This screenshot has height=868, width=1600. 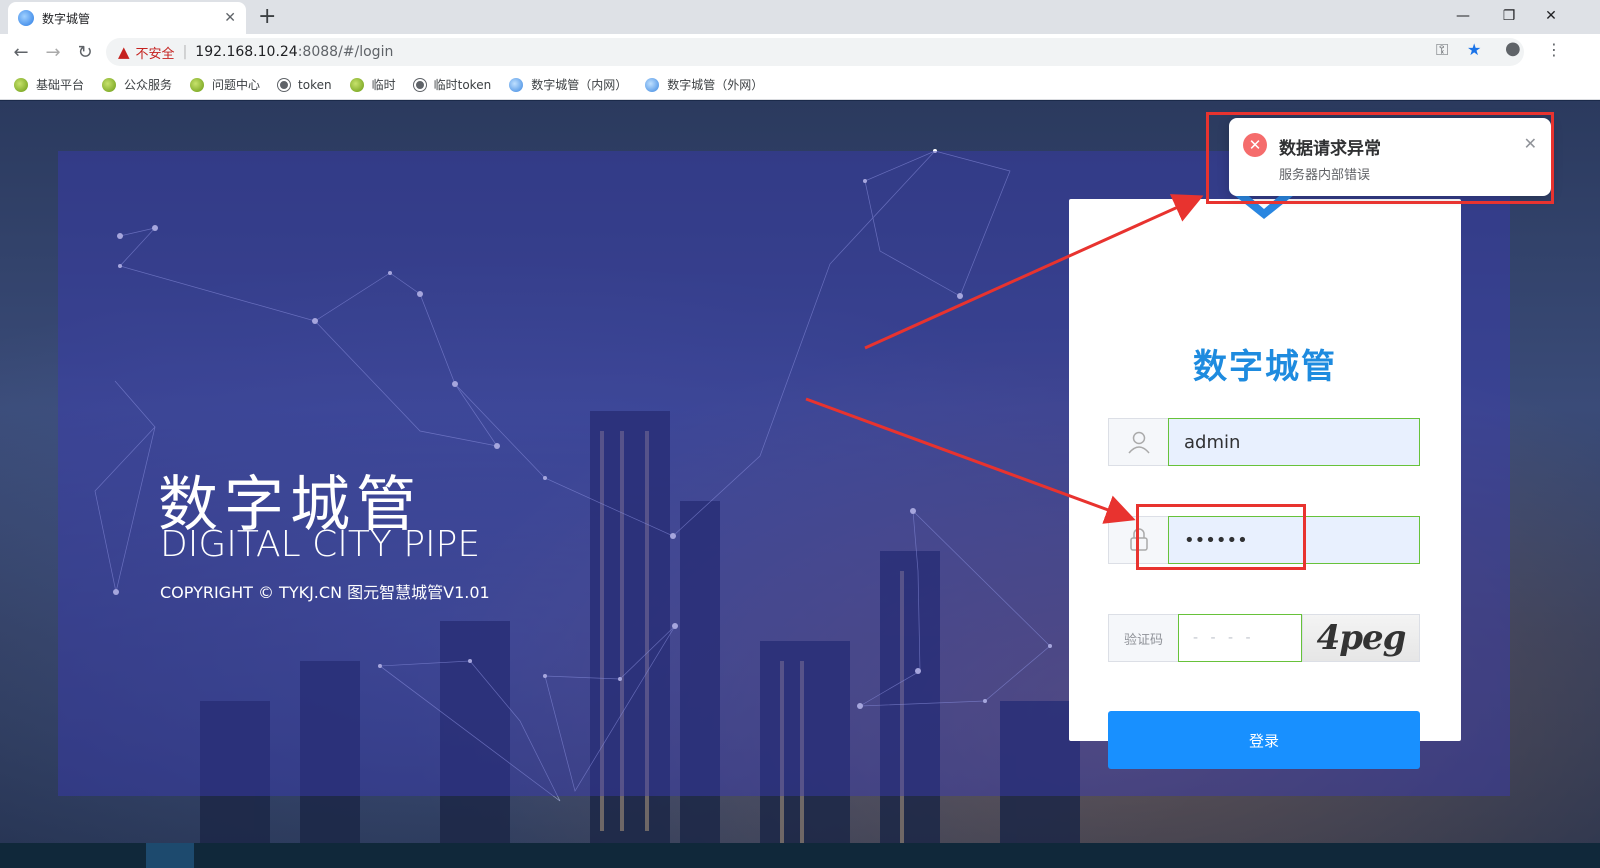 I want to click on reload-icon: ↻, so click(x=85, y=52).